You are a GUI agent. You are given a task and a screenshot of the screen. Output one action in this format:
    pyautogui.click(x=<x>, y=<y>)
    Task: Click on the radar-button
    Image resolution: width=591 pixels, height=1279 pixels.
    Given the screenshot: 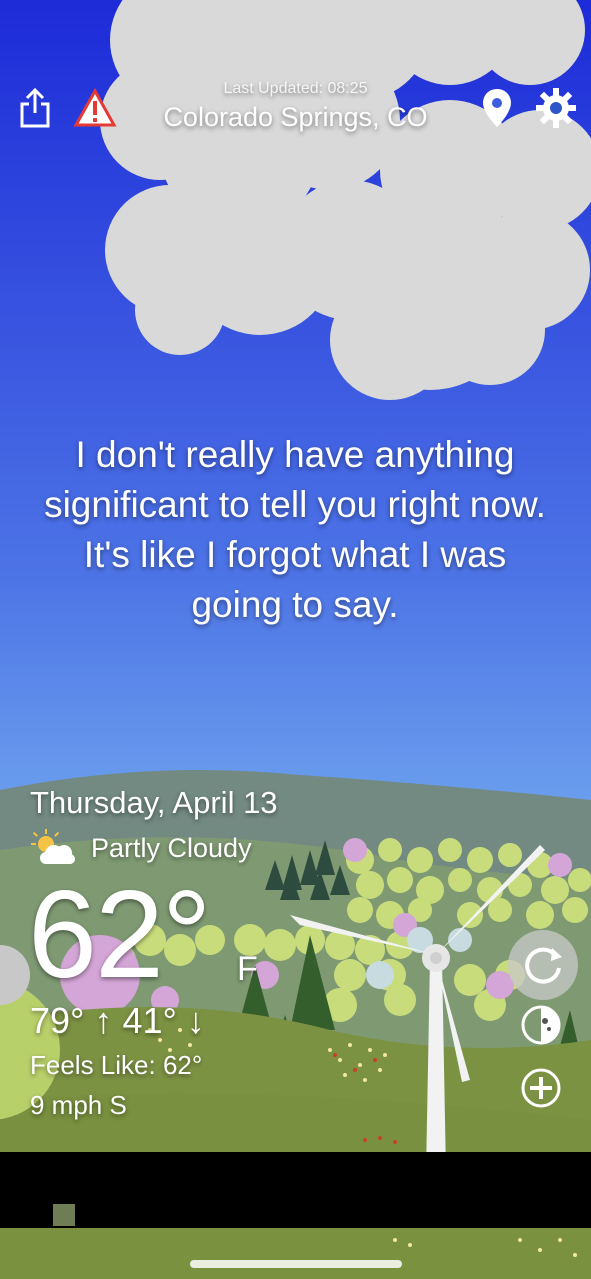 What is the action you would take?
    pyautogui.click(x=541, y=1025)
    